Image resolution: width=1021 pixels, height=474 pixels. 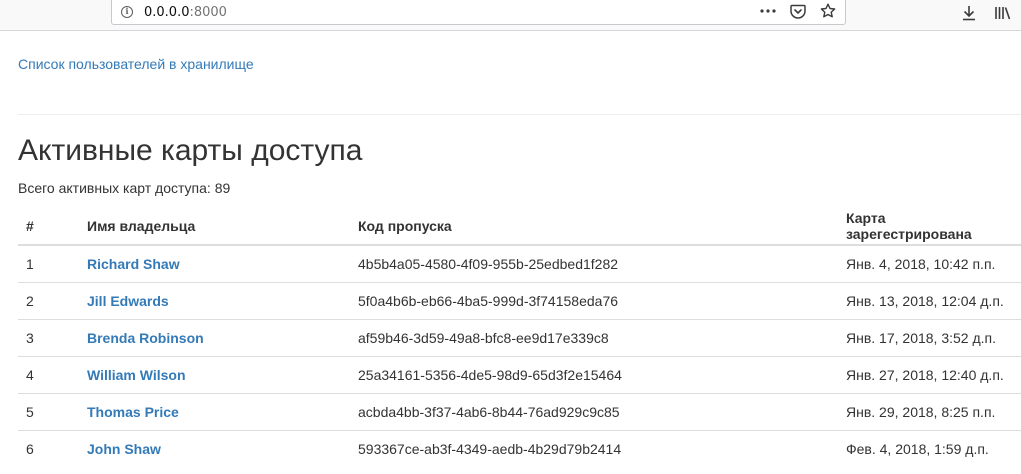 What do you see at coordinates (190, 150) in the screenshot?
I see `page-title: Активные карты доступа` at bounding box center [190, 150].